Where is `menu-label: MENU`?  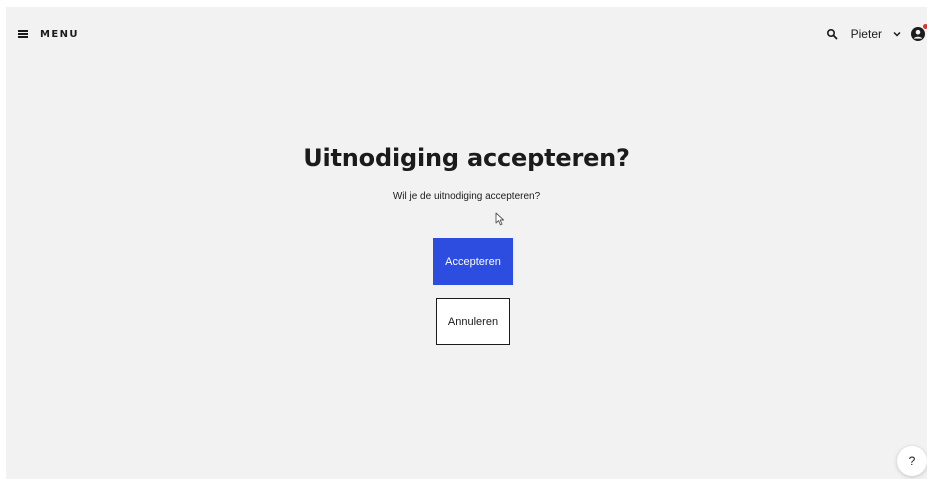
menu-label: MENU is located at coordinates (59, 34).